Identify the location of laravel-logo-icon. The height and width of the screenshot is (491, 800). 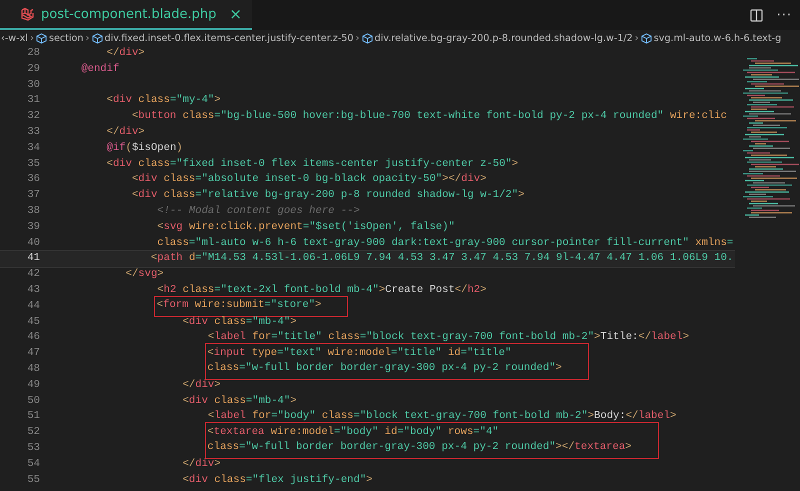
(27, 14).